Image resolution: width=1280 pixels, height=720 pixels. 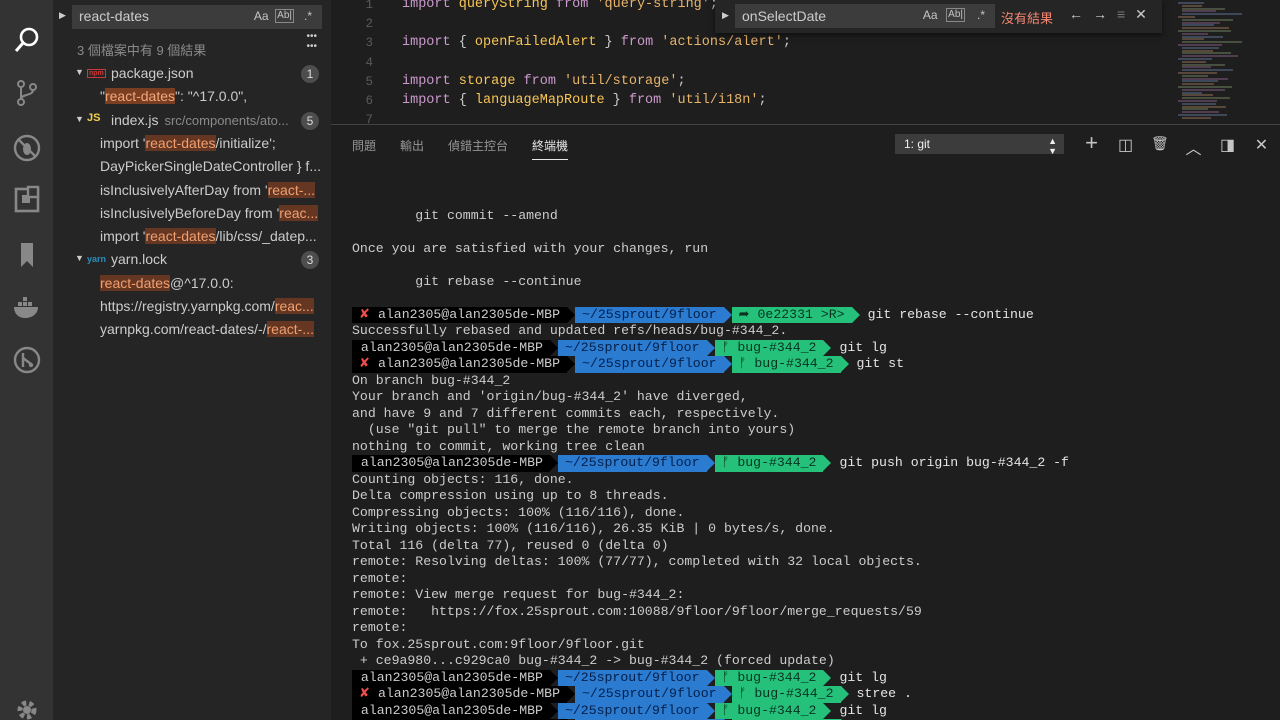 What do you see at coordinates (215, 284) in the screenshot?
I see `search-match-line: react-dates@^17.0.0:` at bounding box center [215, 284].